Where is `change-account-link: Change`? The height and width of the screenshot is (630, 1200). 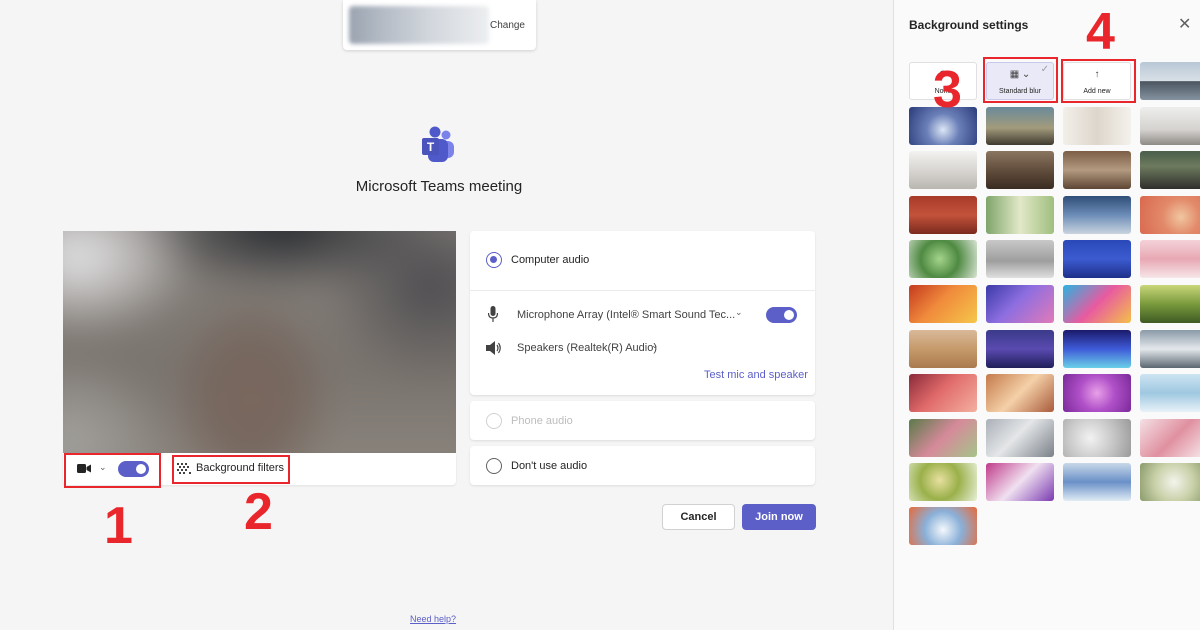
change-account-link: Change is located at coordinates (507, 25).